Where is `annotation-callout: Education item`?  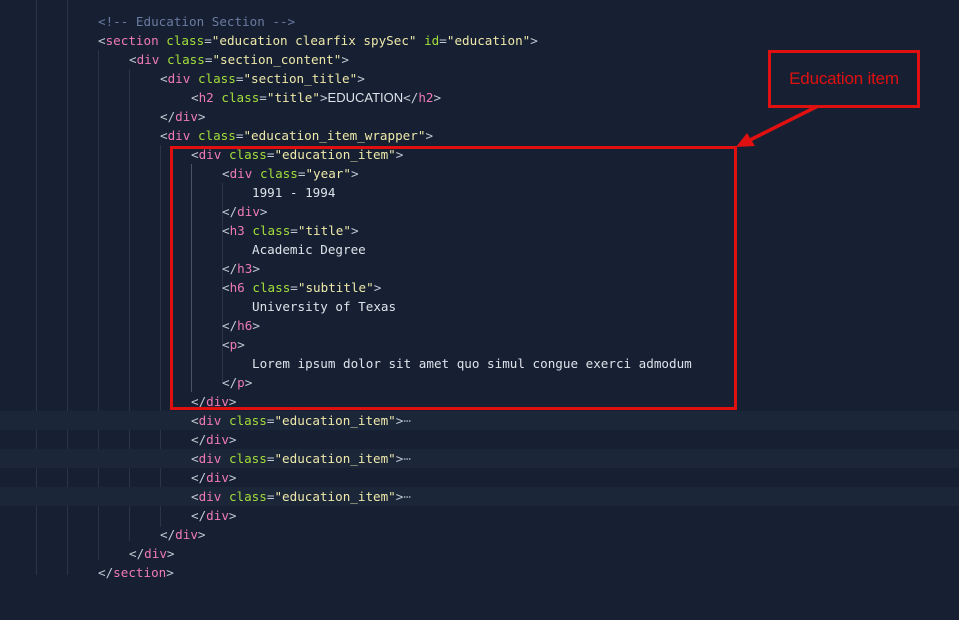 annotation-callout: Education item is located at coordinates (844, 79).